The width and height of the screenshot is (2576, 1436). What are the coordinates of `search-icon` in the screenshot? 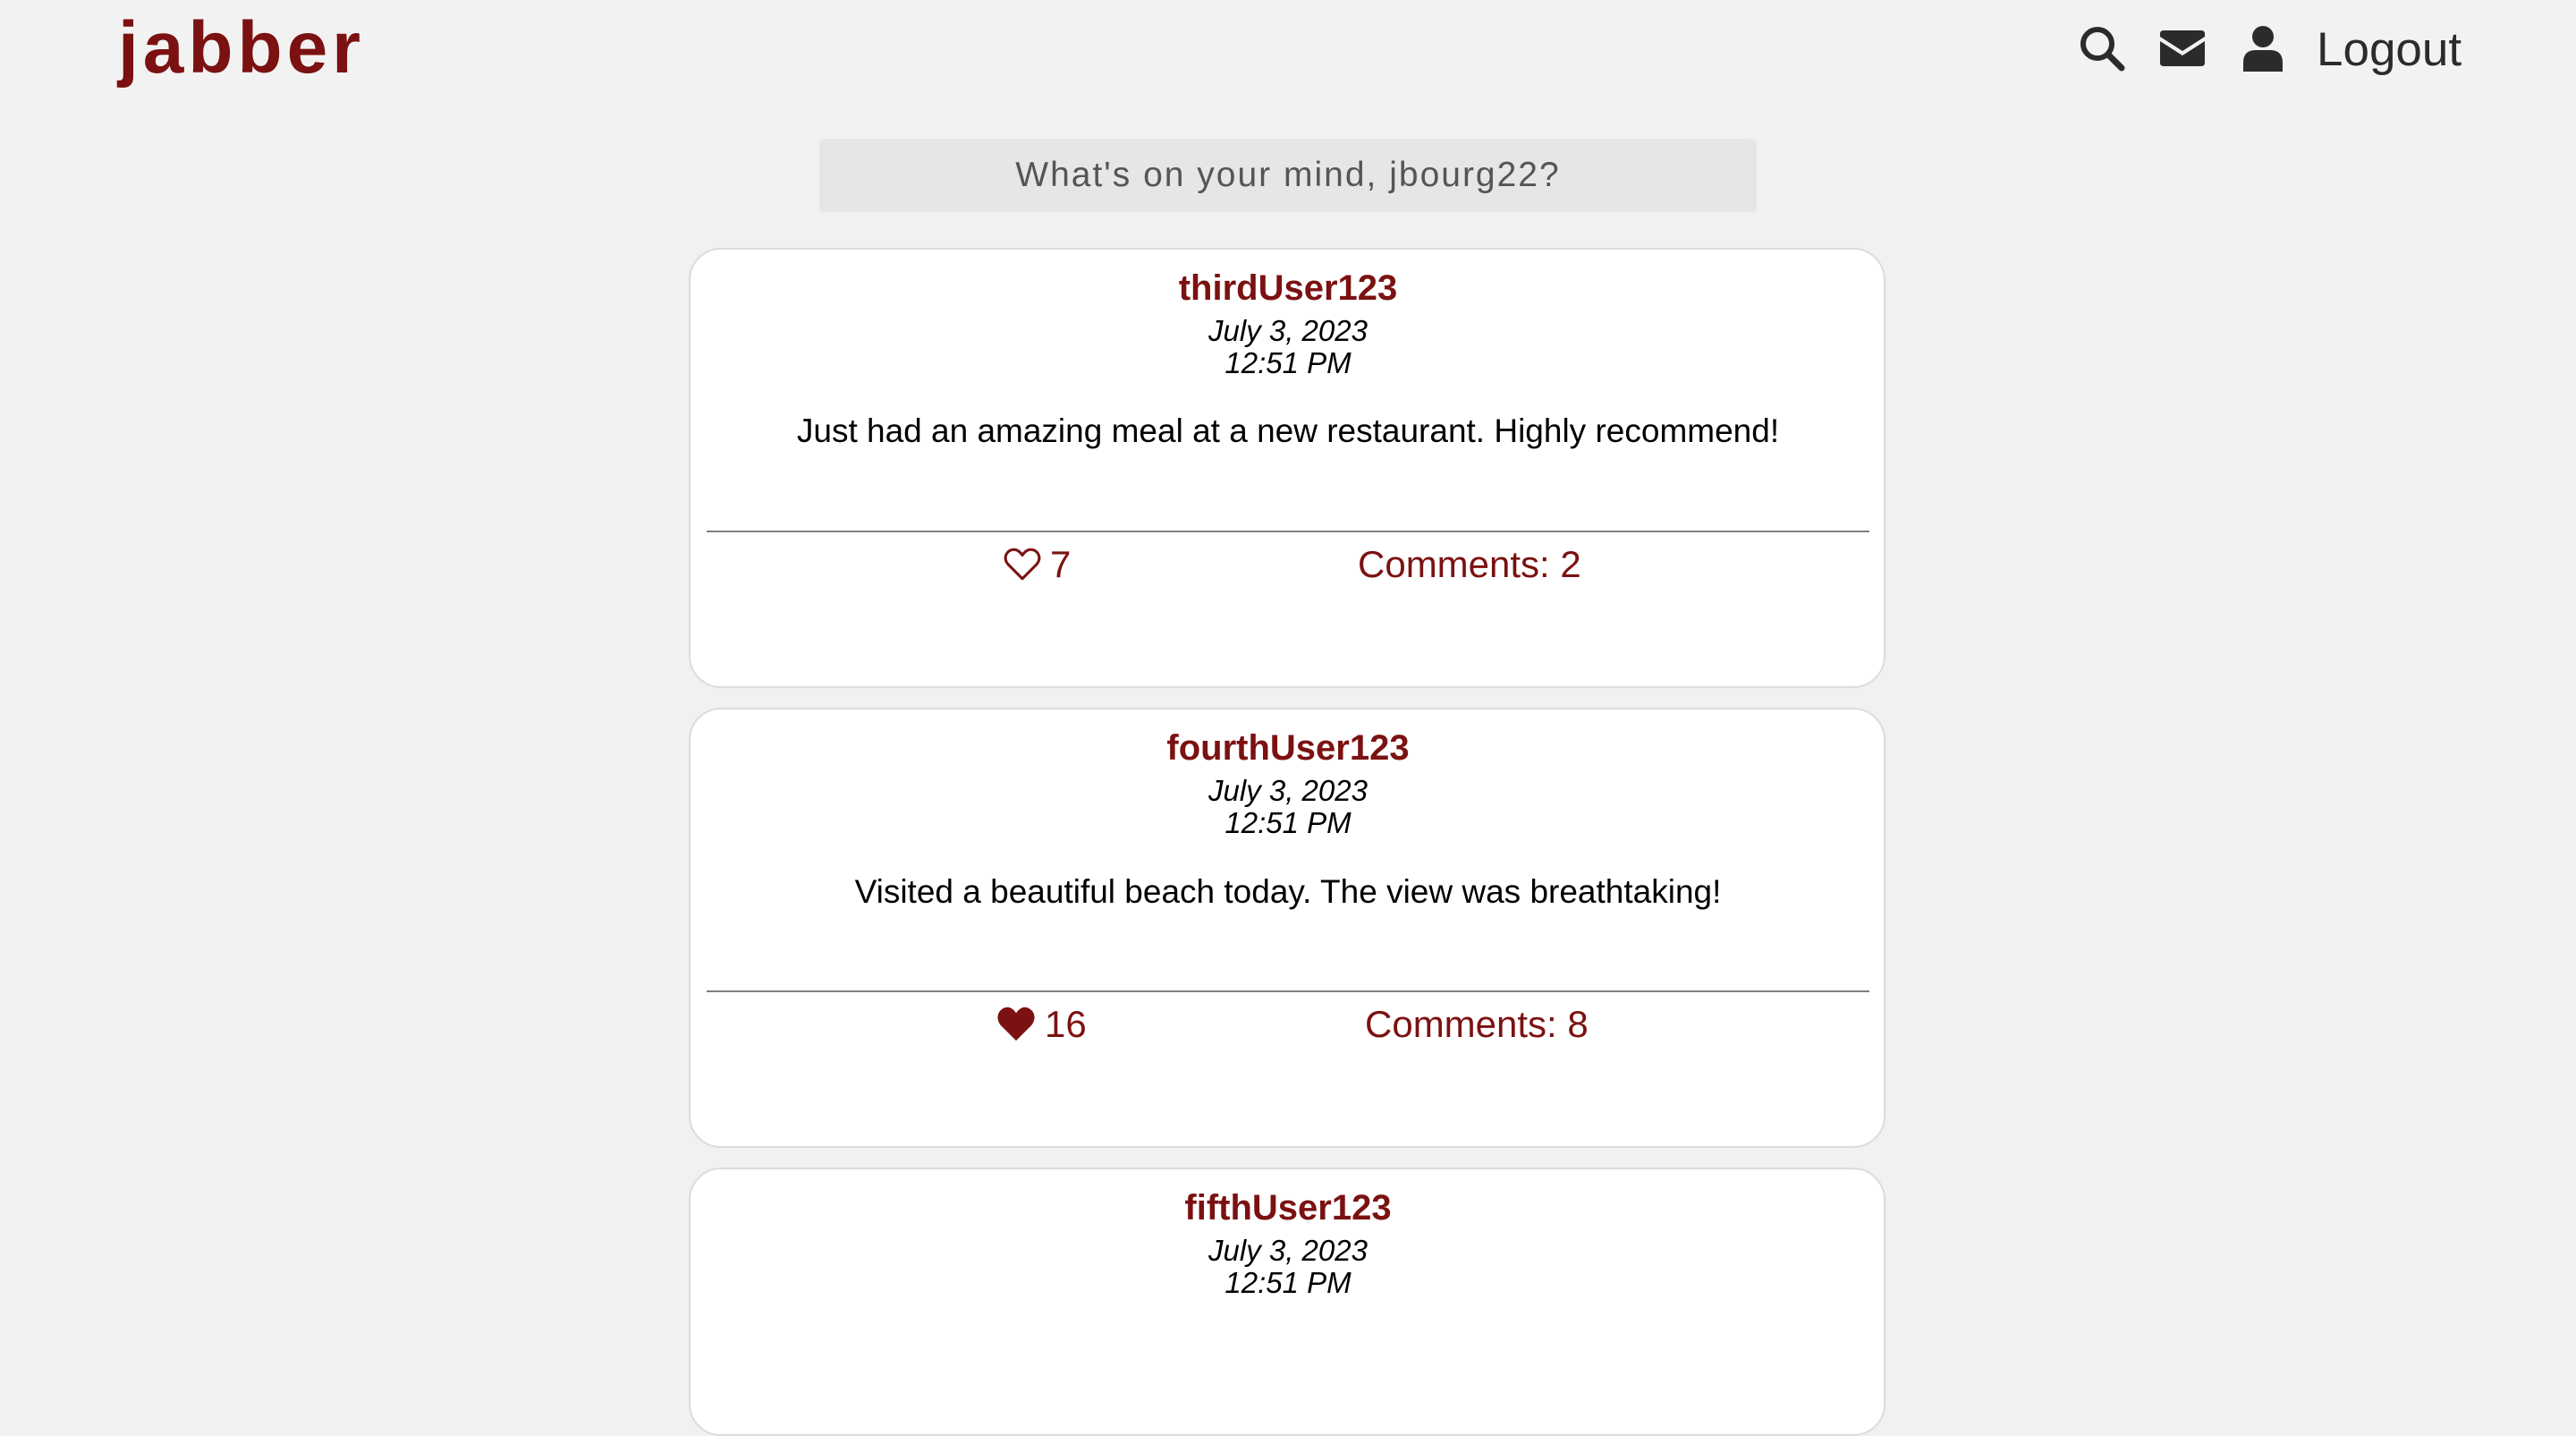 It's located at (2102, 48).